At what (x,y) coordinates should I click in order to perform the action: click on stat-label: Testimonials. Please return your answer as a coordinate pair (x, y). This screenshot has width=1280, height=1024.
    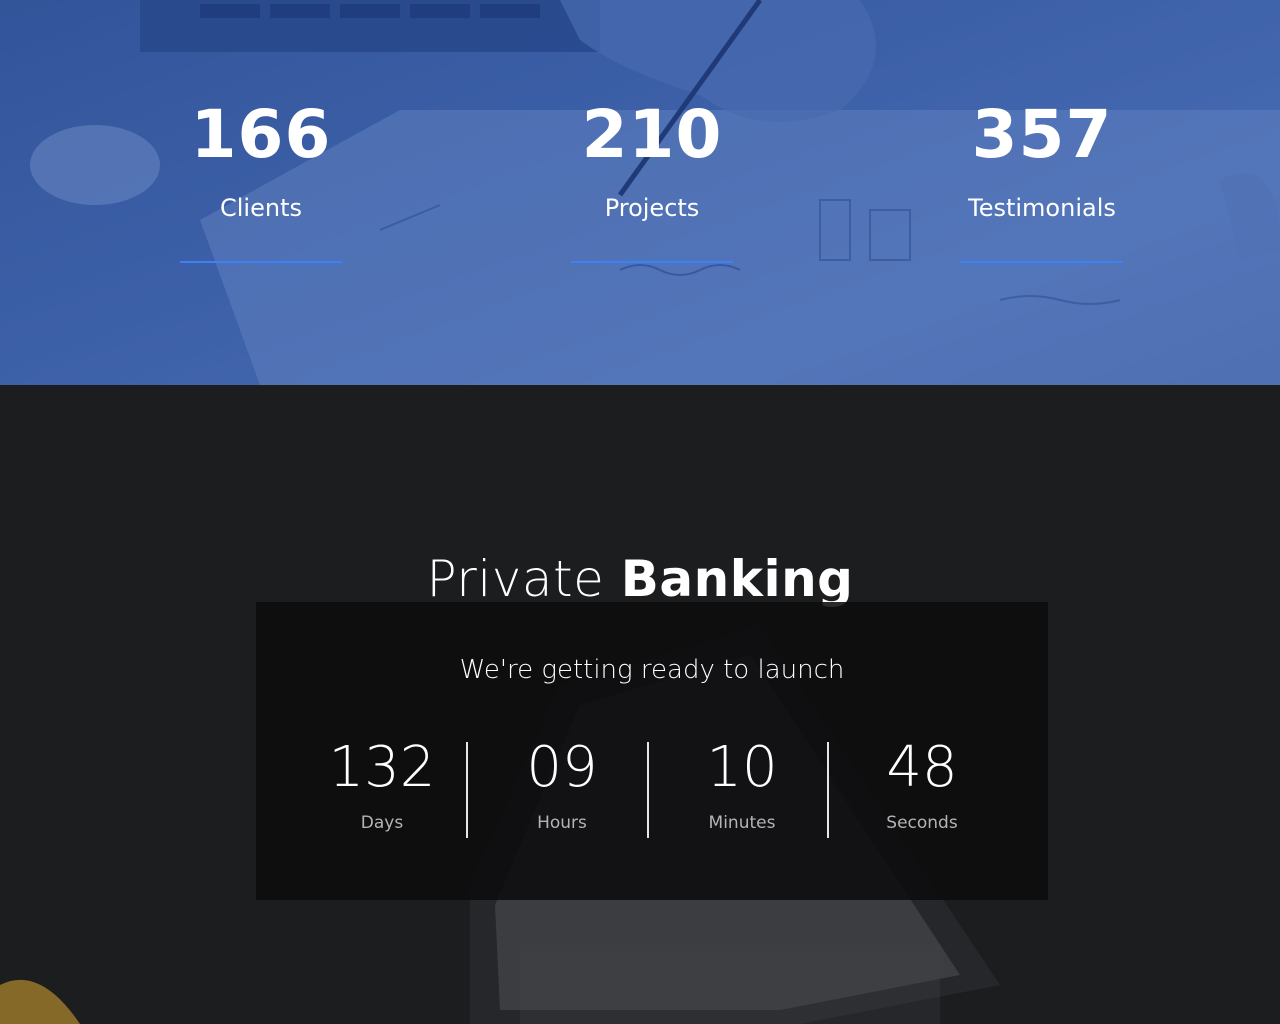
    Looking at the image, I should click on (1042, 208).